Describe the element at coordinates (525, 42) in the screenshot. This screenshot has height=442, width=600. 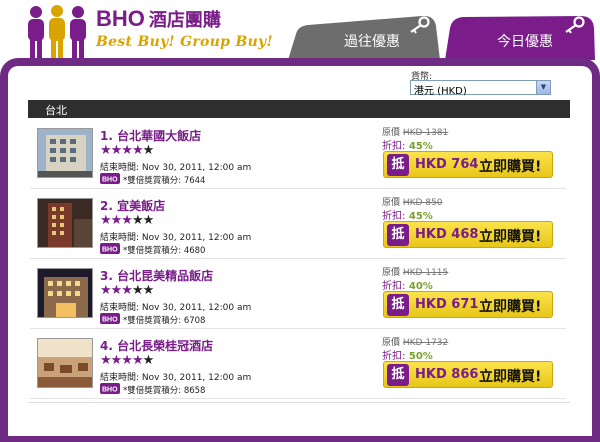
I see `tab-today-label: 今日優惠` at that location.